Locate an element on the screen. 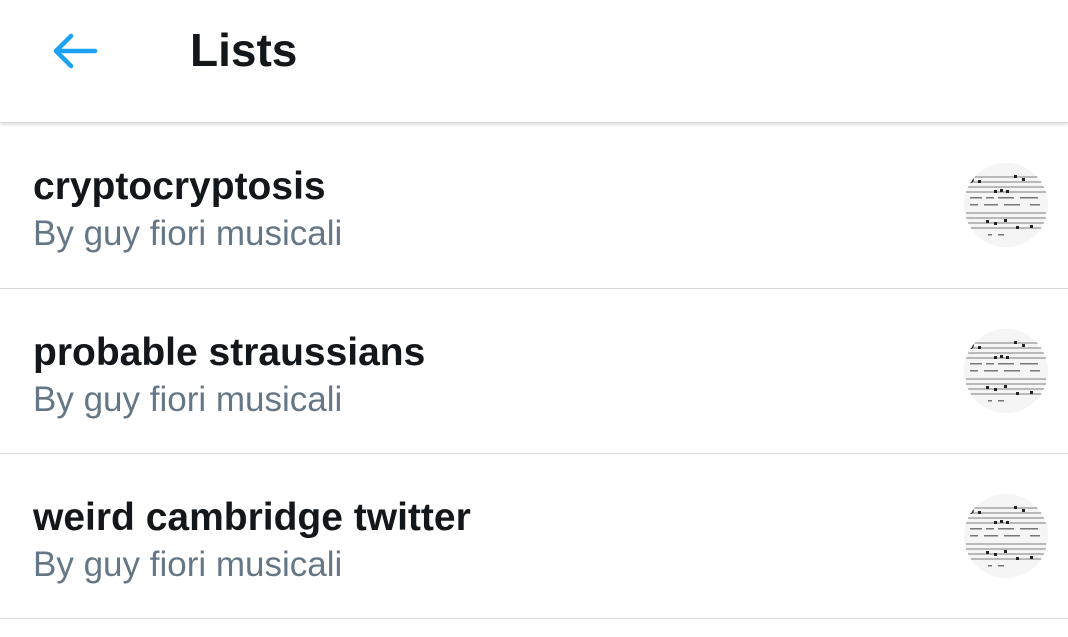 This screenshot has height=637, width=1068. list-name: cryptocryptosis is located at coordinates (179, 186).